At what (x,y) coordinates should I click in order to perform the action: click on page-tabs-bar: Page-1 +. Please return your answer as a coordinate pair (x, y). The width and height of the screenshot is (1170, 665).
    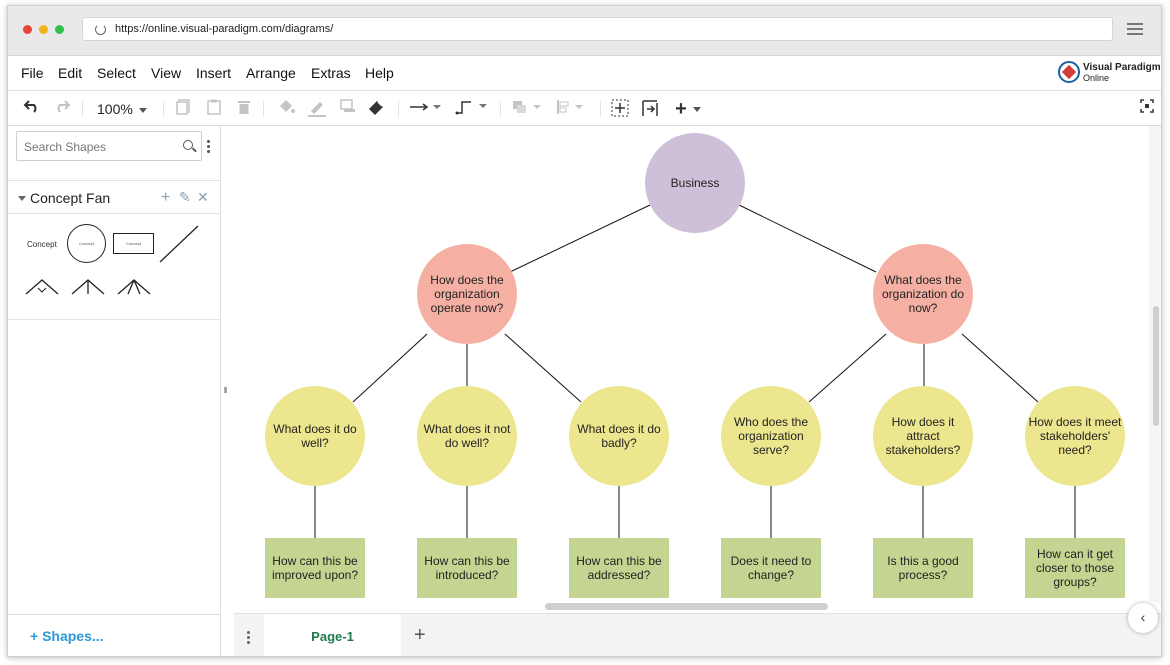
    Looking at the image, I should click on (697, 634).